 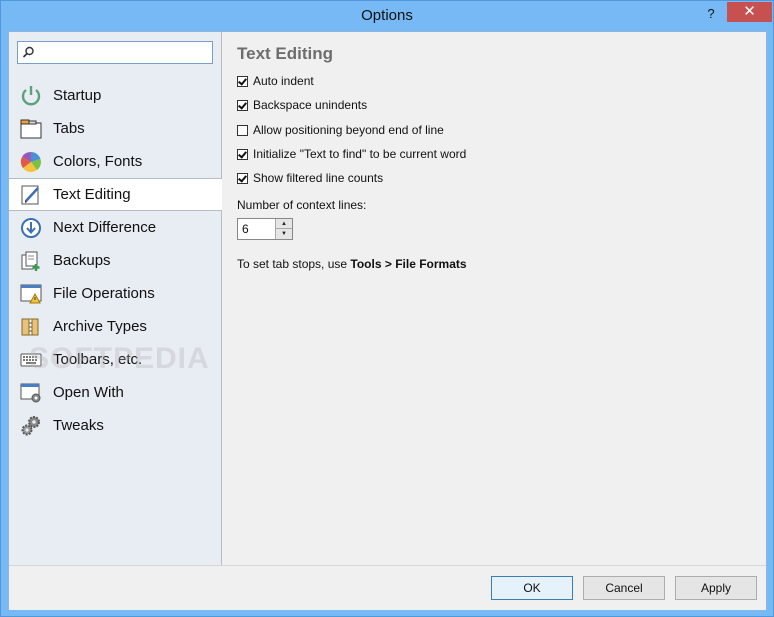 What do you see at coordinates (31, 327) in the screenshot?
I see `archive-icon` at bounding box center [31, 327].